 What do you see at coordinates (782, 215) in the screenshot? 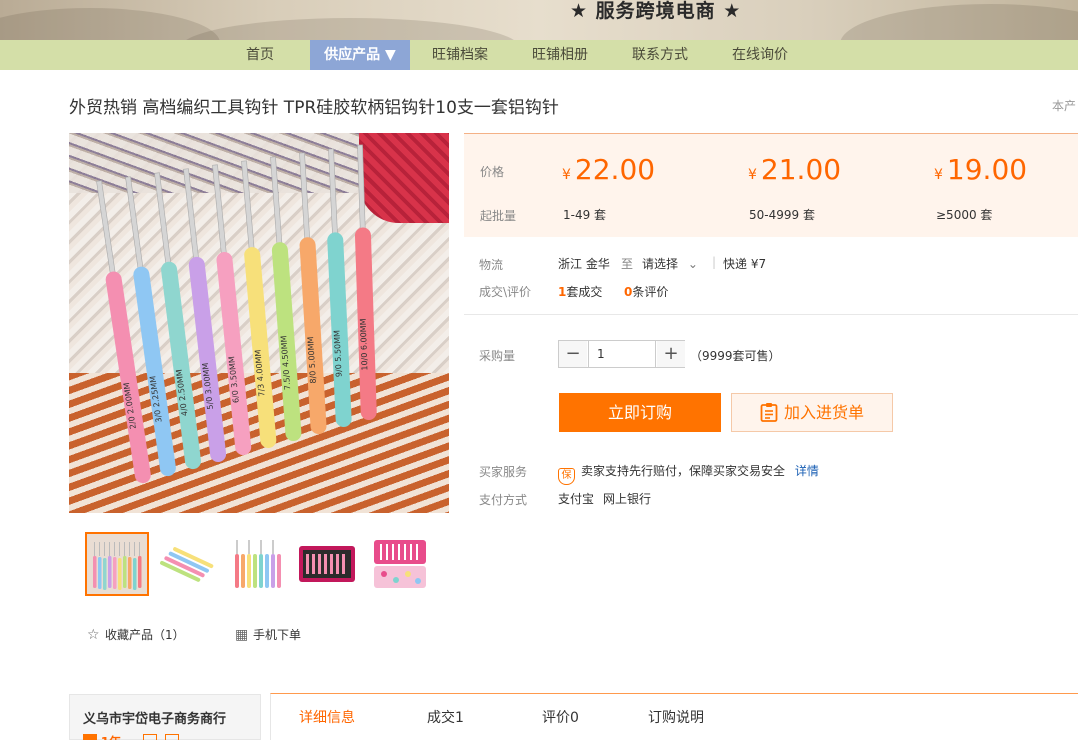
I see `moq-range-2: 50-4999 套` at bounding box center [782, 215].